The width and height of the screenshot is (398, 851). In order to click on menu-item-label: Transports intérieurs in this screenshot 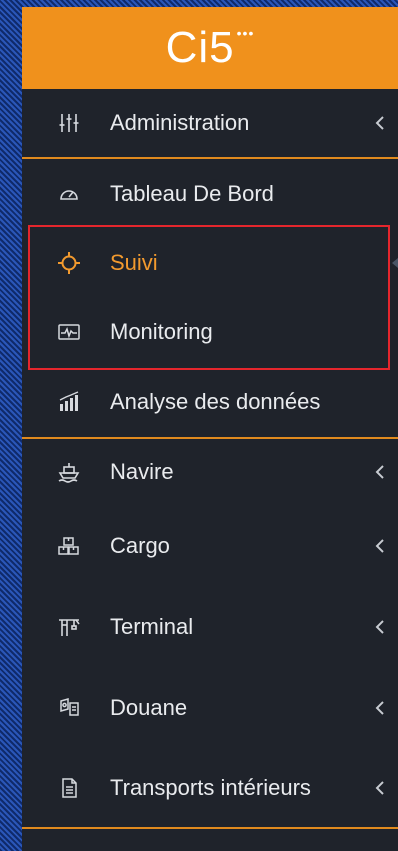, I will do `click(210, 787)`.